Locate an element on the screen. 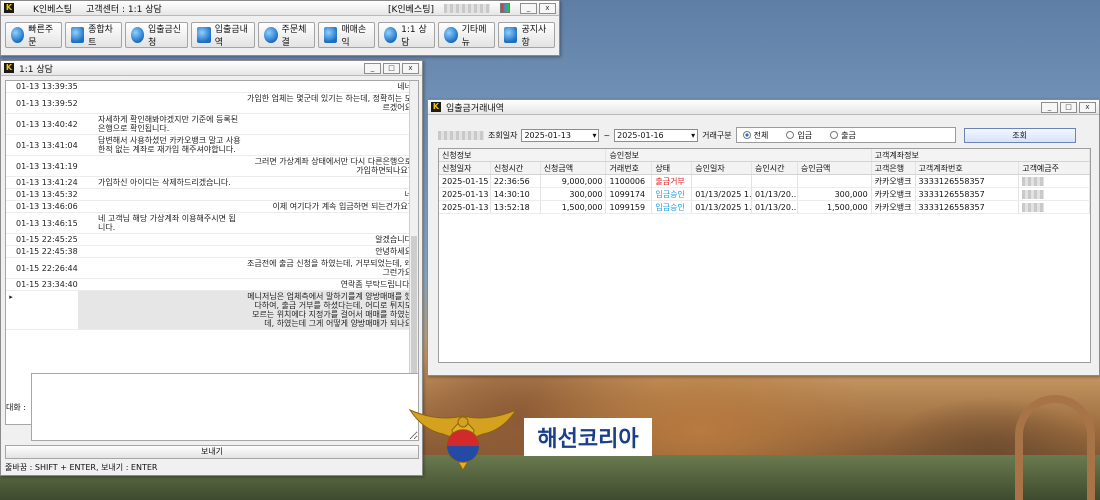 The image size is (1100, 500). table-cell-atime is located at coordinates (775, 181).